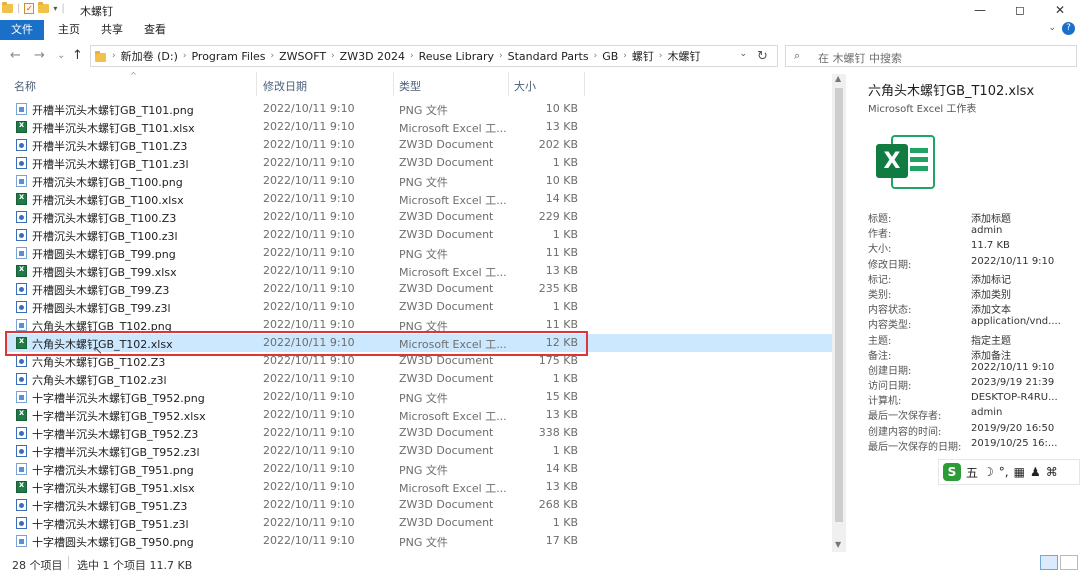 This screenshot has height=573, width=1080. I want to click on column-date: 修改日期, so click(285, 86).